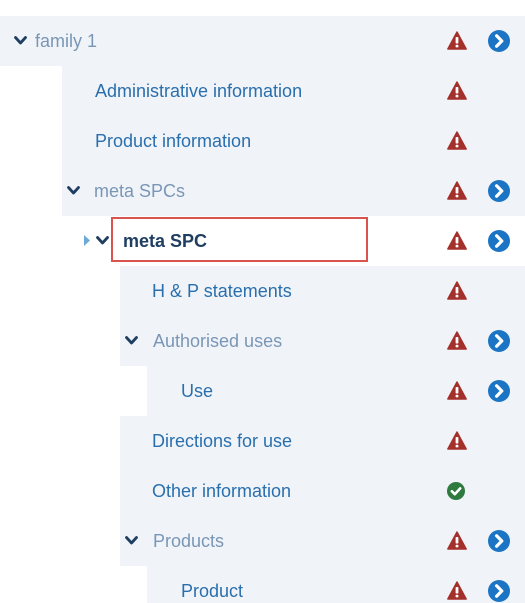 The width and height of the screenshot is (525, 603). Describe the element at coordinates (222, 441) in the screenshot. I see `tree-node-label: Directions for use` at that location.